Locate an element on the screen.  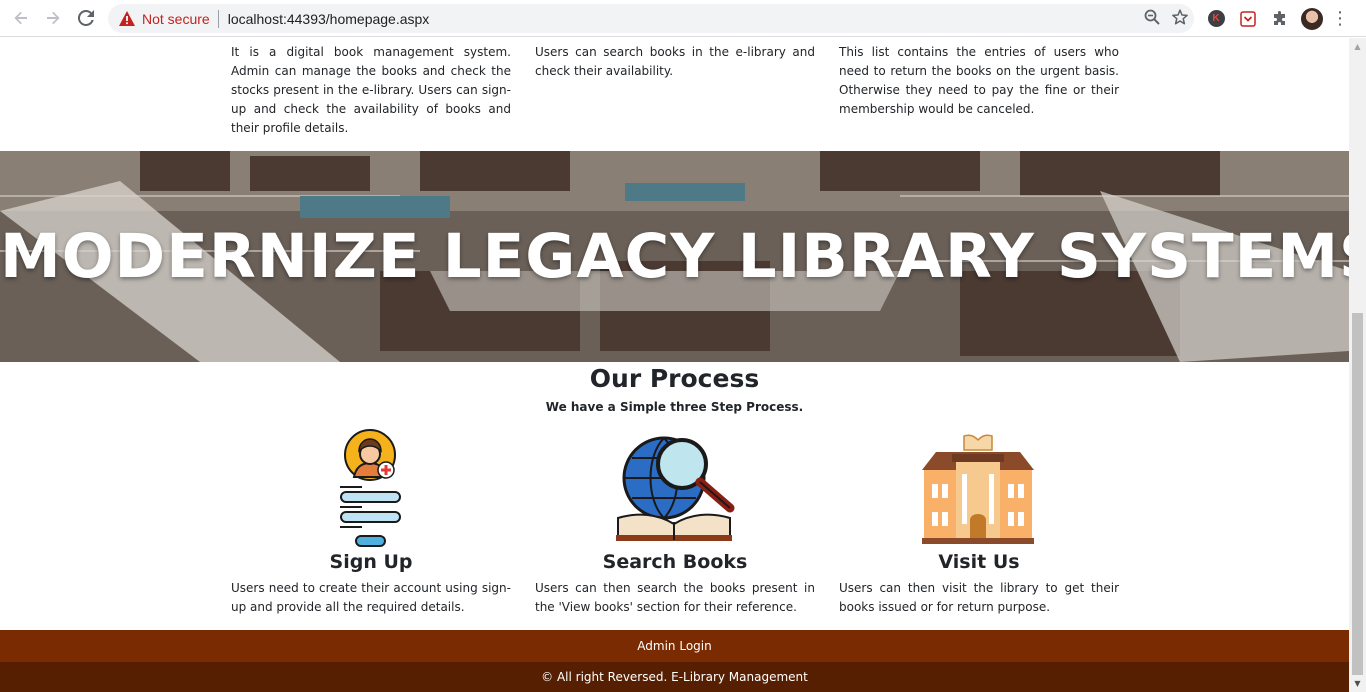
extensions-area: K ⋮ is located at coordinates (1276, 18).